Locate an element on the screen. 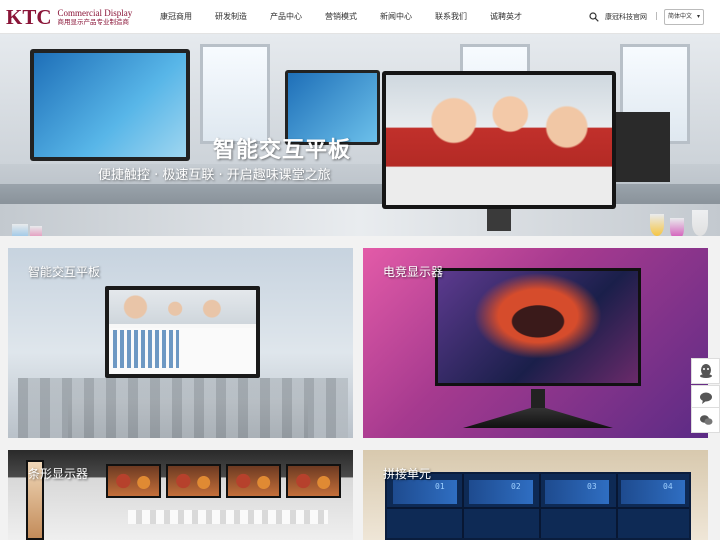 The height and width of the screenshot is (540, 720). logo-text: Commercial Display 商用显示产品专业制造商 is located at coordinates (95, 17).